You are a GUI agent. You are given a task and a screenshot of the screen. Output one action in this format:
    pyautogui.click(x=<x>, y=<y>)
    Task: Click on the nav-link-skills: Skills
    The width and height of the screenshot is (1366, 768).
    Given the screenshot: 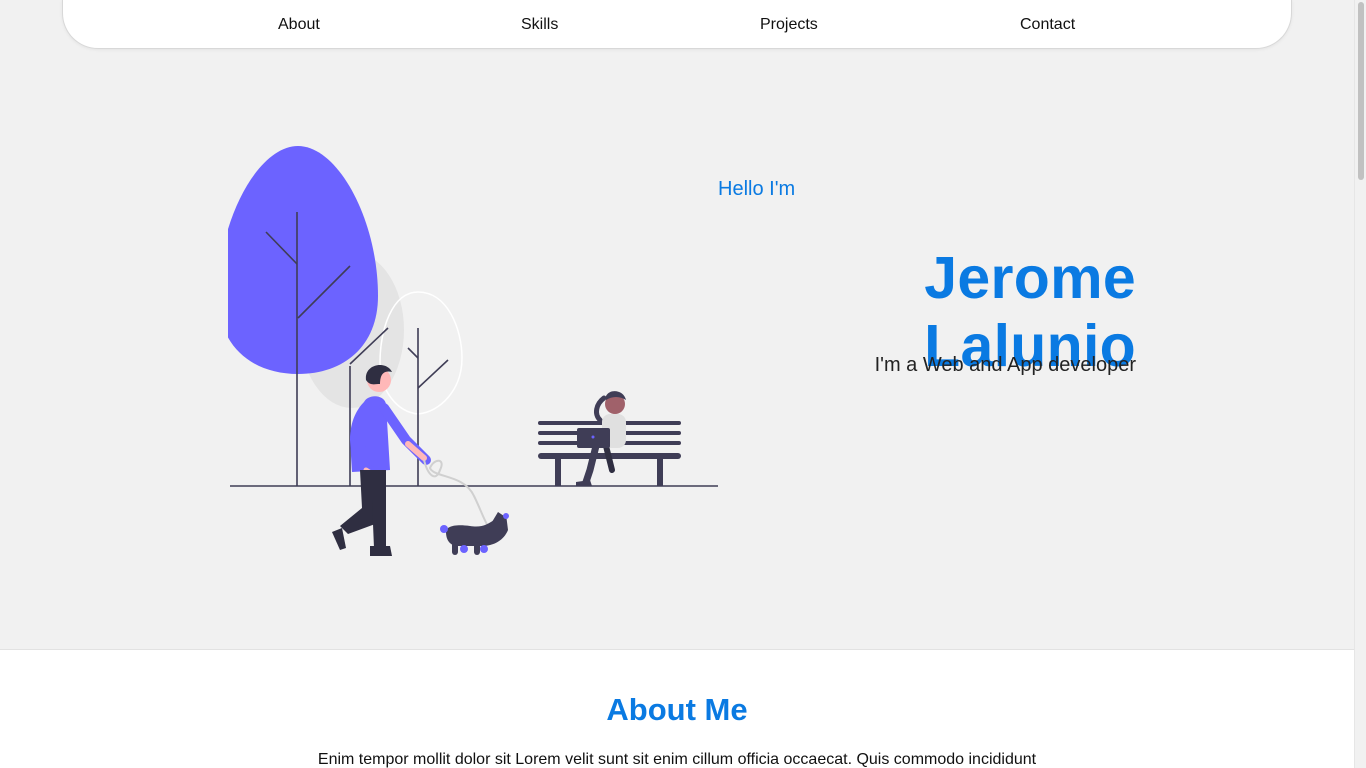 What is the action you would take?
    pyautogui.click(x=539, y=25)
    